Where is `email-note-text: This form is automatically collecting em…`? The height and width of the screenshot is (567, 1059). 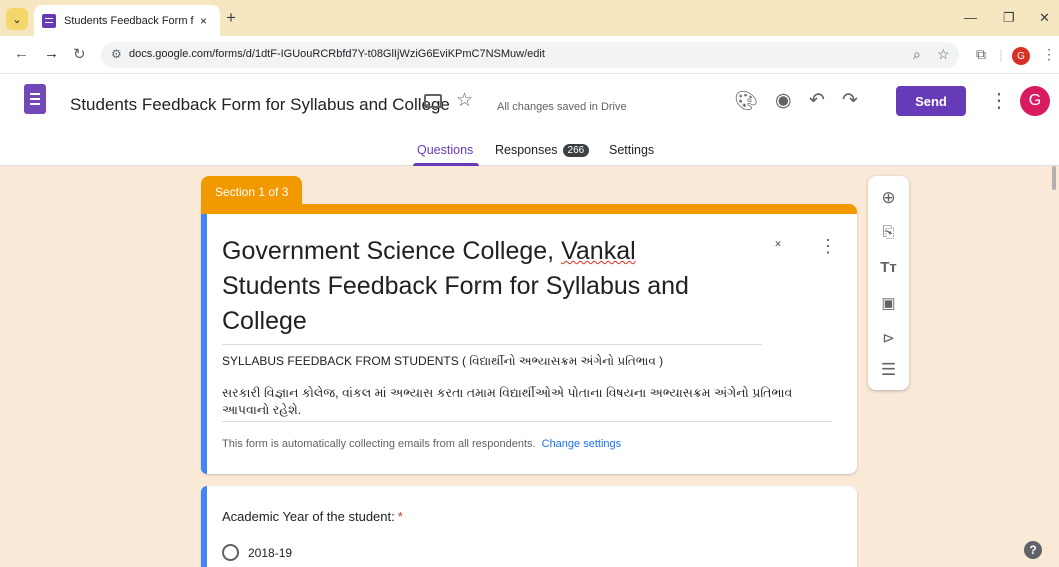 email-note-text: This form is automatically collecting em… is located at coordinates (379, 444).